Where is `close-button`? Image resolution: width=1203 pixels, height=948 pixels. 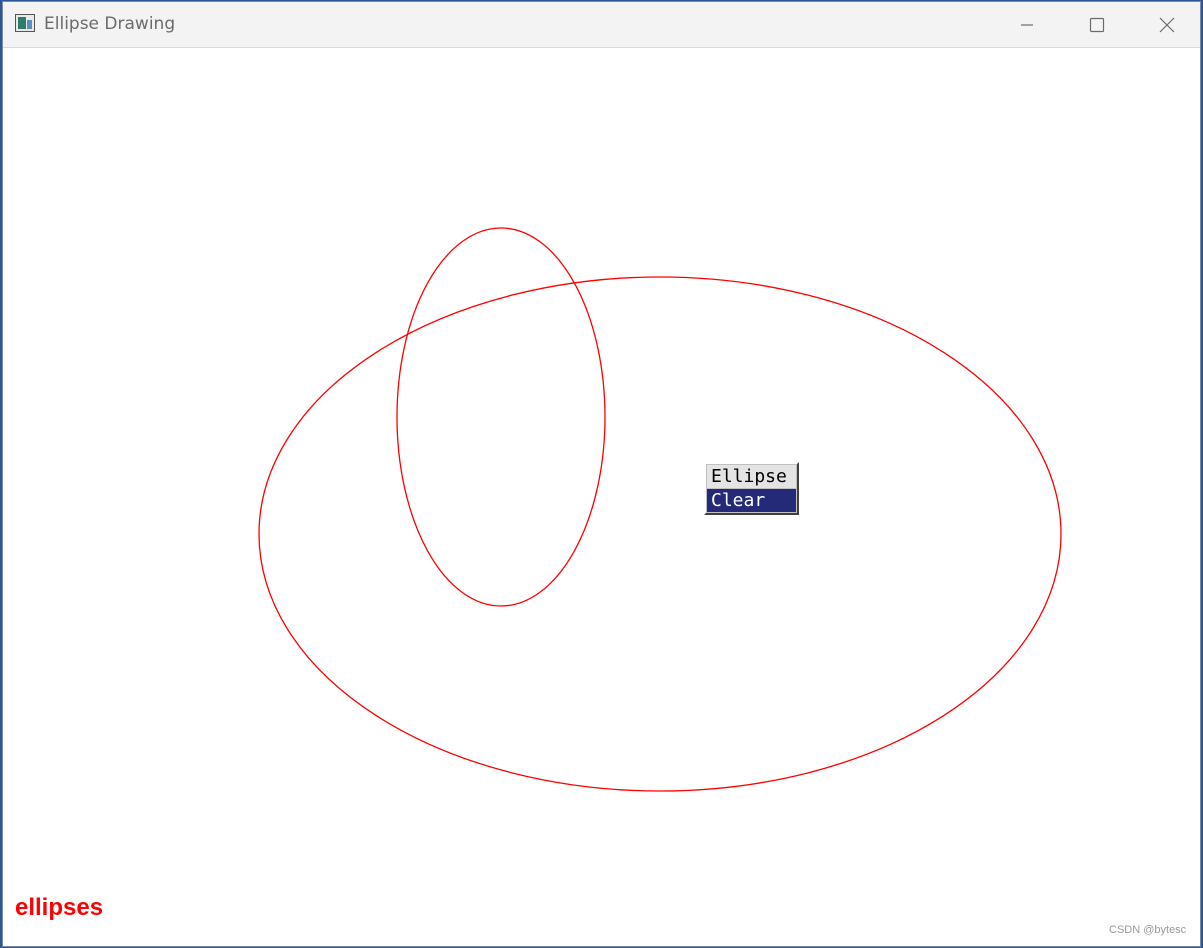
close-button is located at coordinates (1166, 25).